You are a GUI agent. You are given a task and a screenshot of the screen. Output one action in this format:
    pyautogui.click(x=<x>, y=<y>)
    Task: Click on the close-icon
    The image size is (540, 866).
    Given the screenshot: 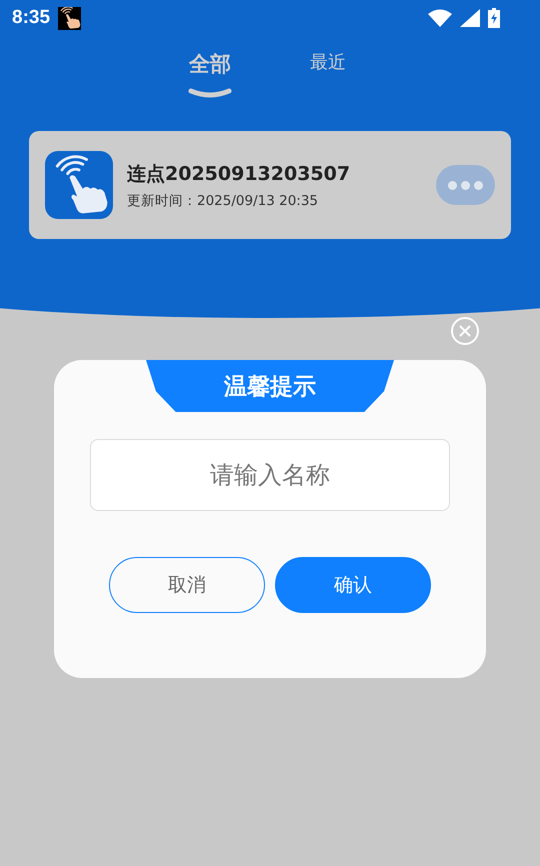 What is the action you would take?
    pyautogui.click(x=465, y=331)
    